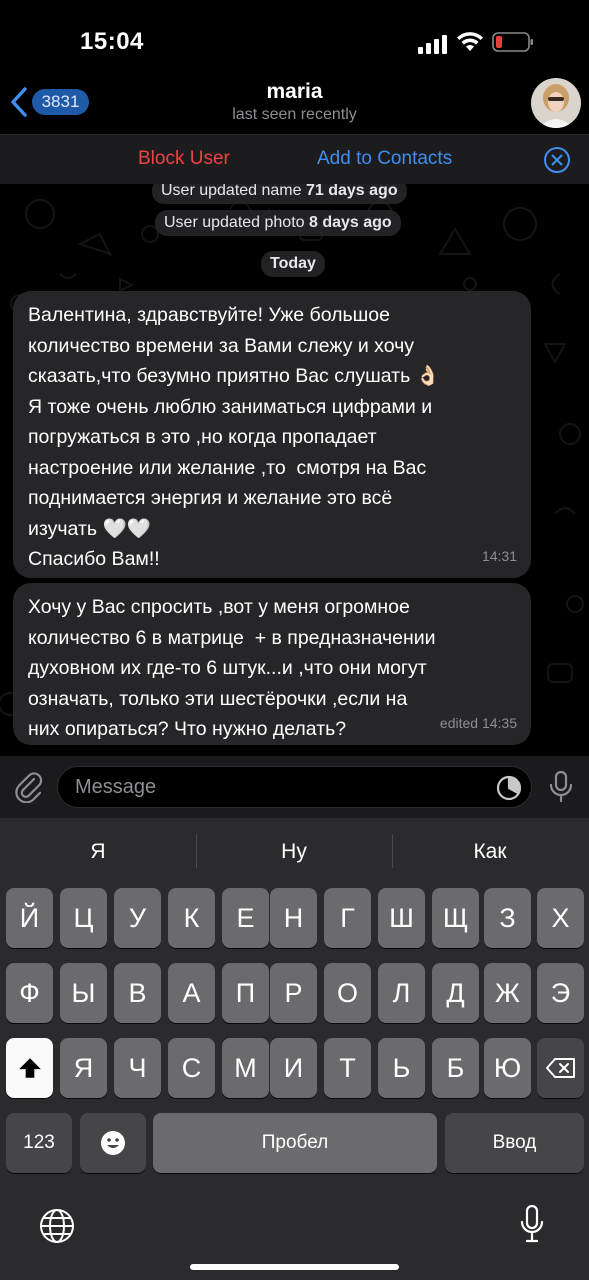 Image resolution: width=589 pixels, height=1280 pixels. Describe the element at coordinates (560, 993) in the screenshot. I see `key: Э` at that location.